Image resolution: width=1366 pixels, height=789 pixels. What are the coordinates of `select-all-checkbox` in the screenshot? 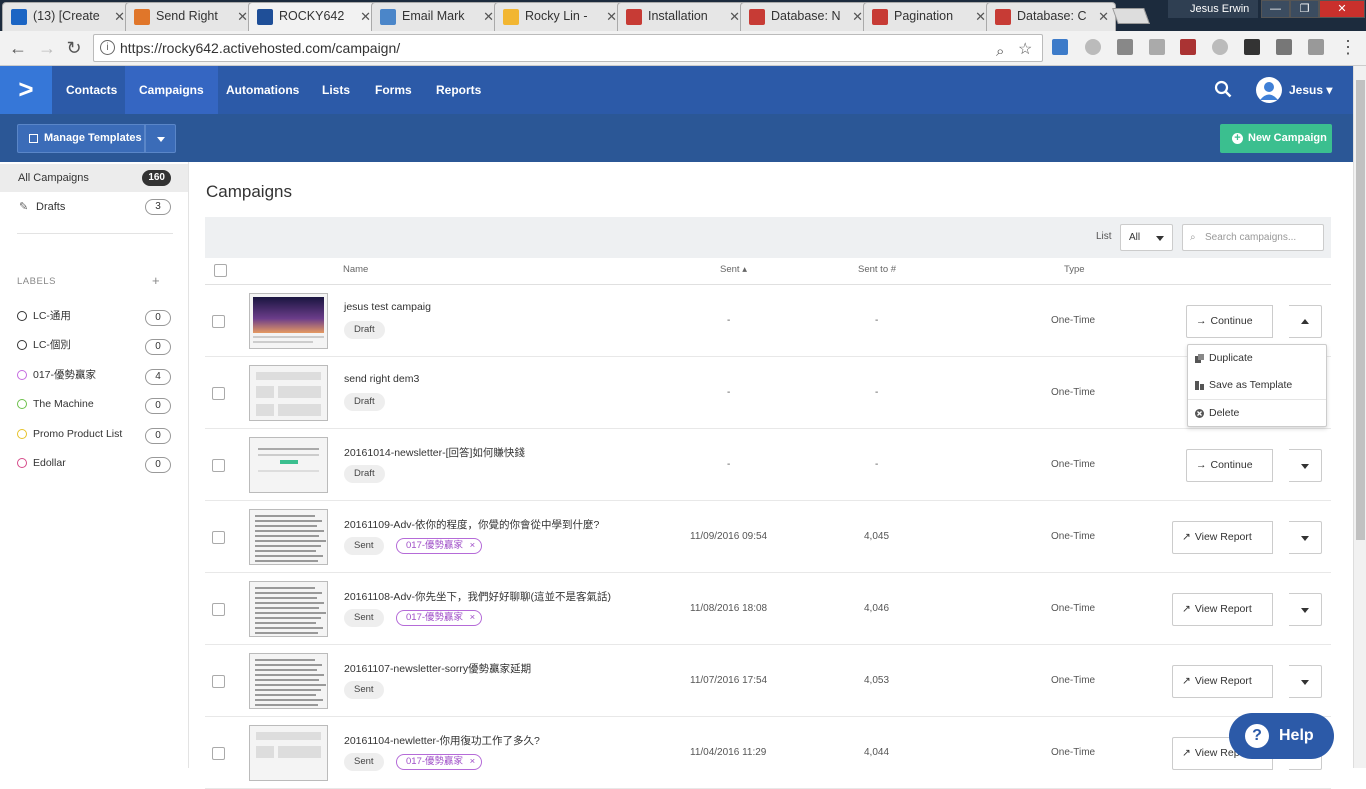 It's located at (220, 270).